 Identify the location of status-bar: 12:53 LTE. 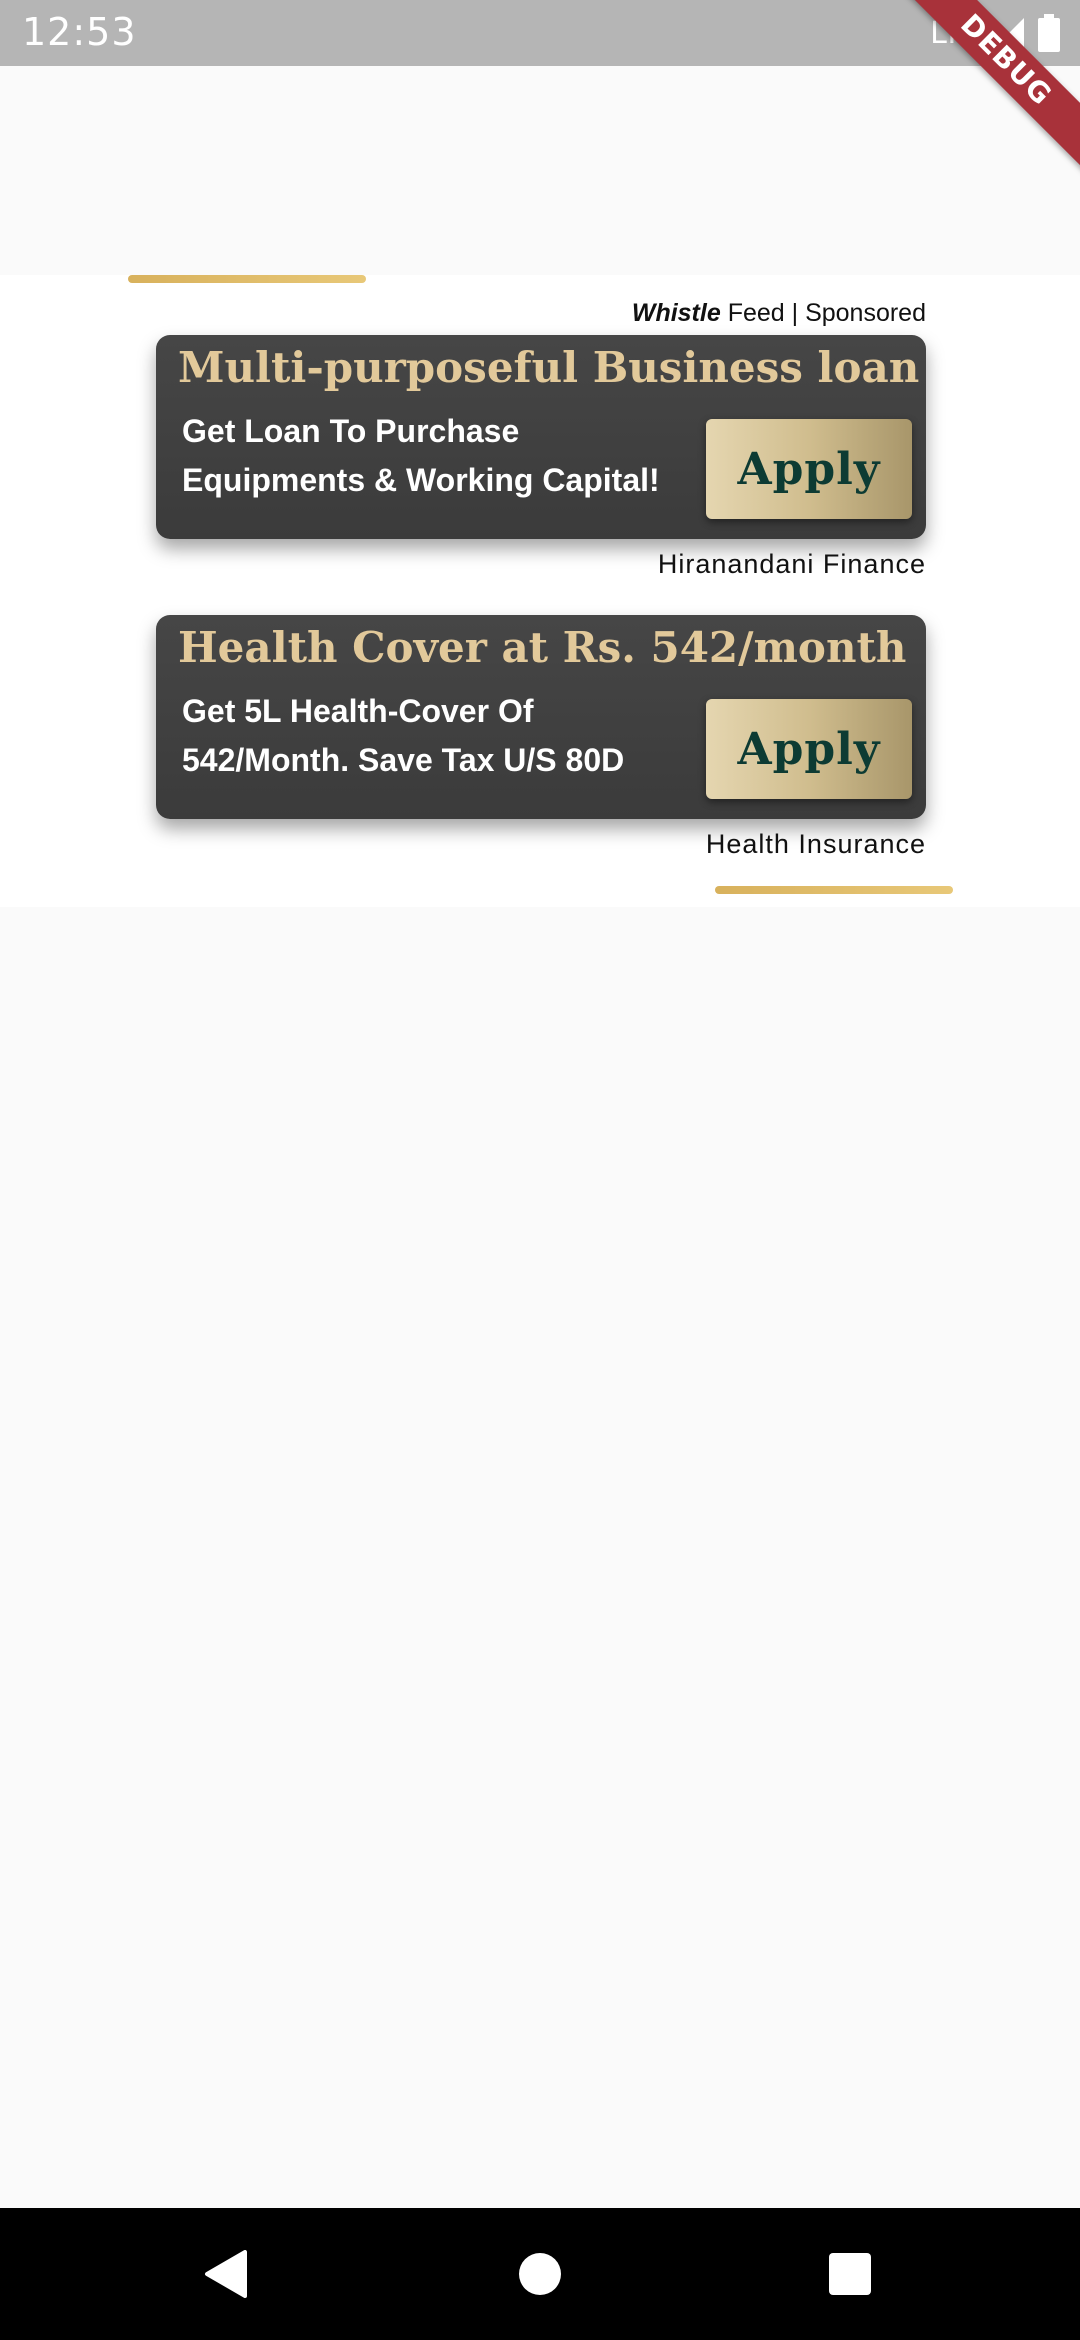
(540, 33).